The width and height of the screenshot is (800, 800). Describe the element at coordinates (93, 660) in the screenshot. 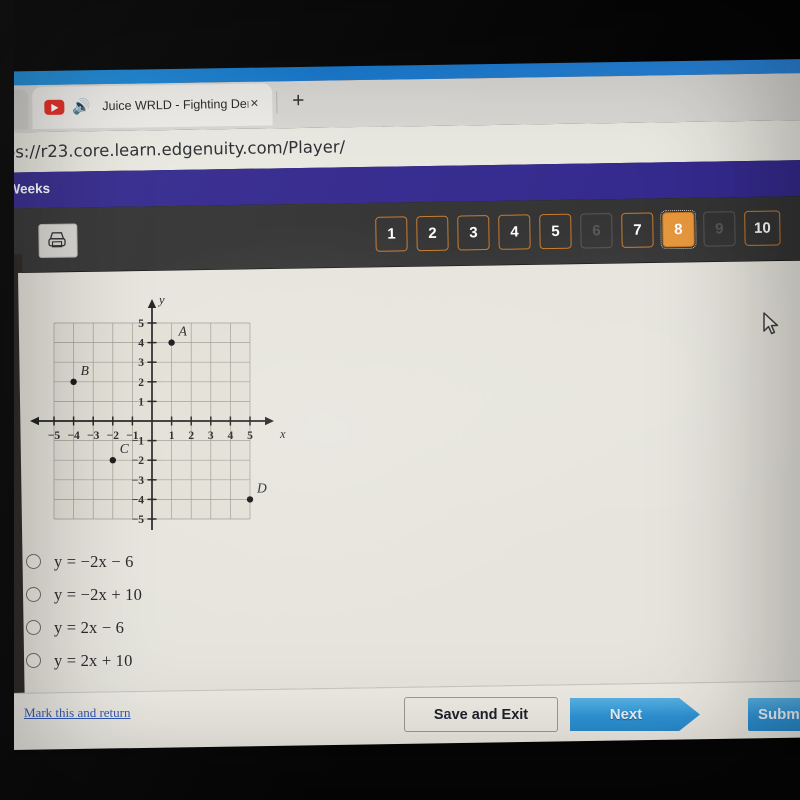

I see `answer-option-label-d: y = 2x + 10` at that location.